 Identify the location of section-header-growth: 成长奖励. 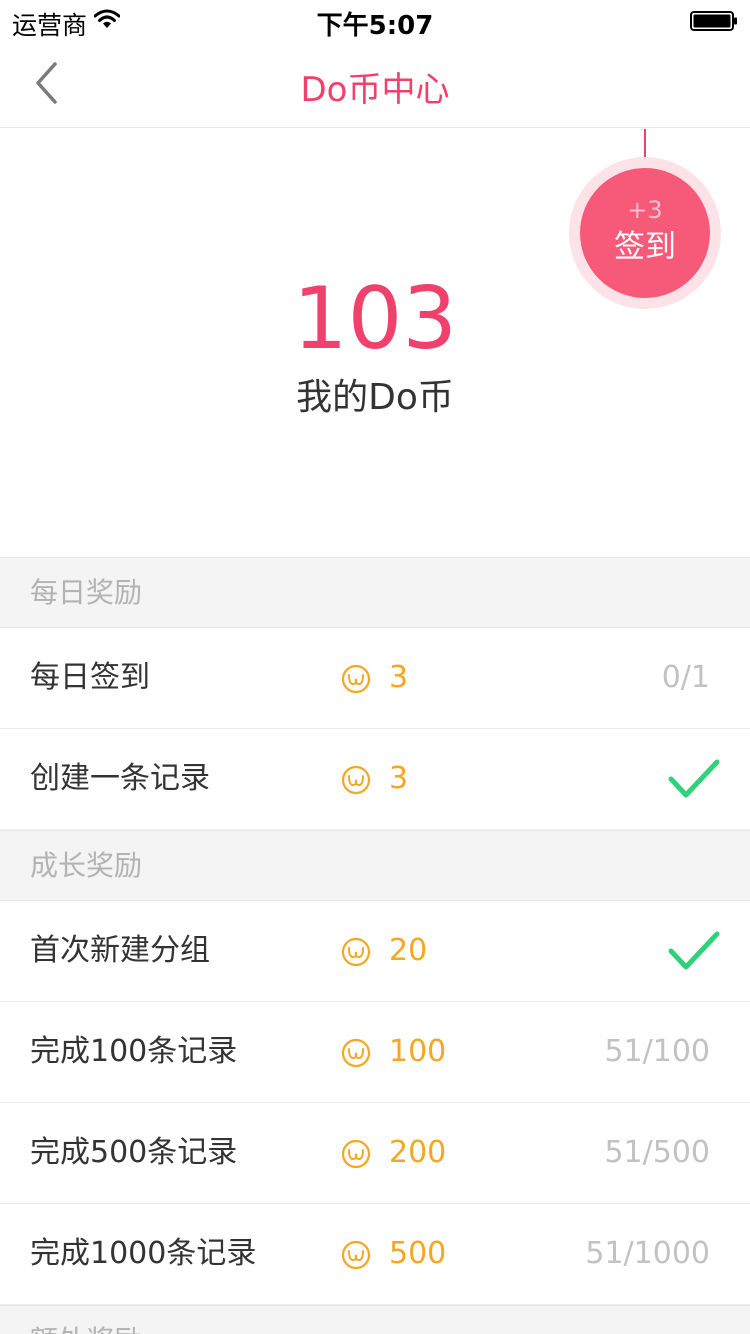
(375, 865).